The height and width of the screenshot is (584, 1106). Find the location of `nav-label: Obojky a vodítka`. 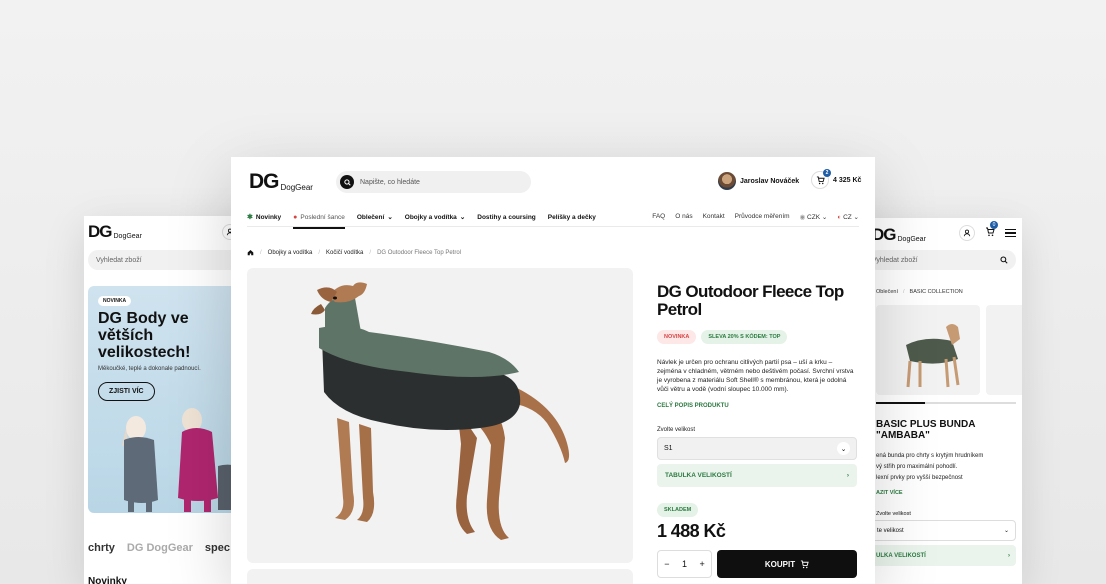

nav-label: Obojky a vodítka is located at coordinates (430, 217).